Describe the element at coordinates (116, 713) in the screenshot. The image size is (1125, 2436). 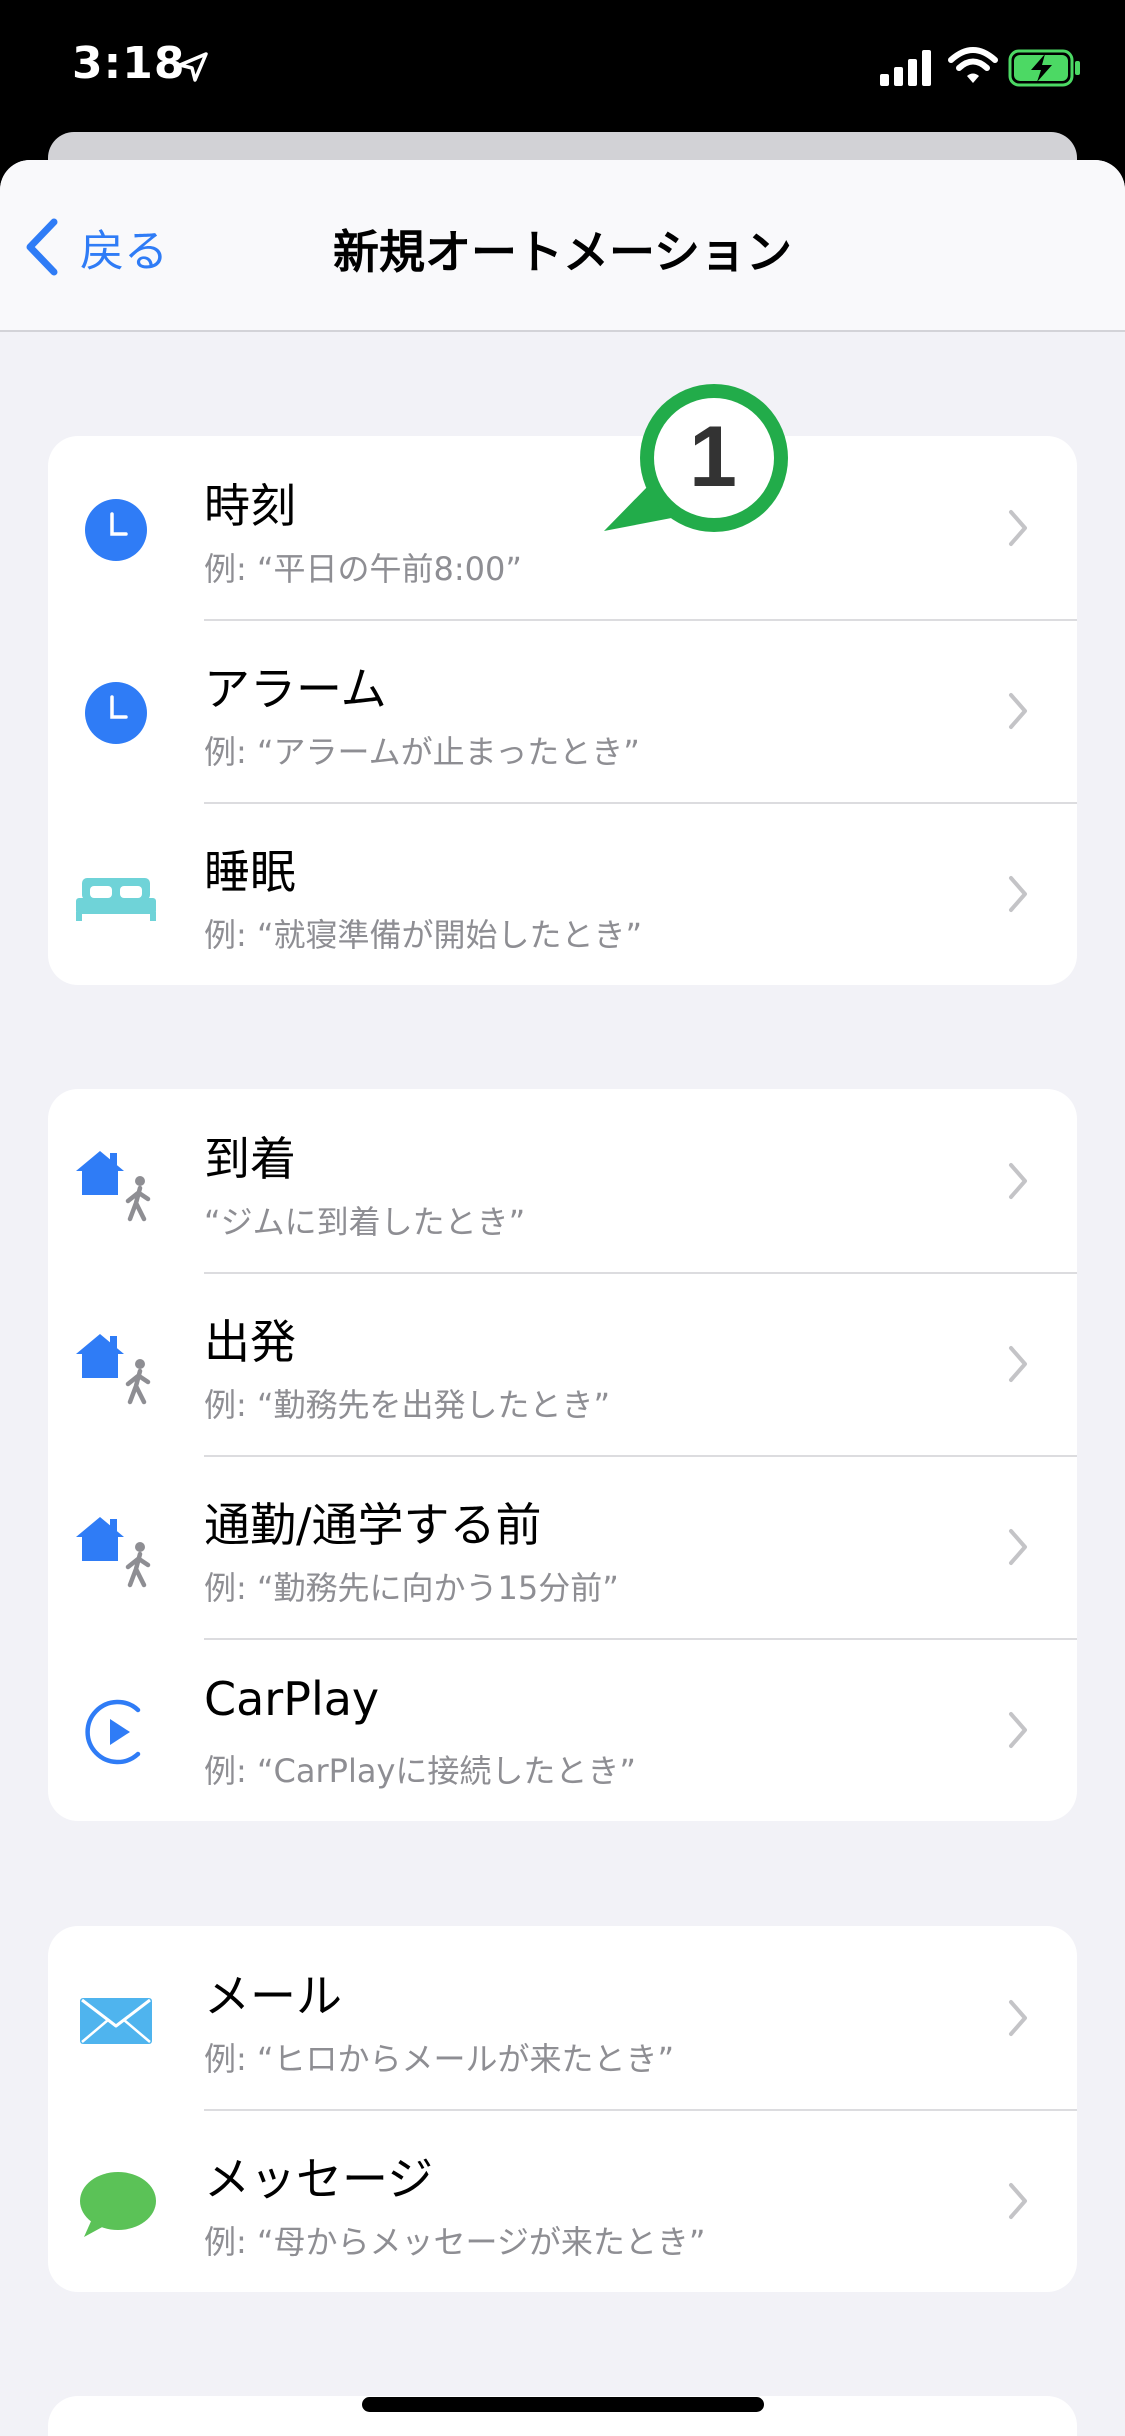
I see `alarm-clock-icon` at that location.